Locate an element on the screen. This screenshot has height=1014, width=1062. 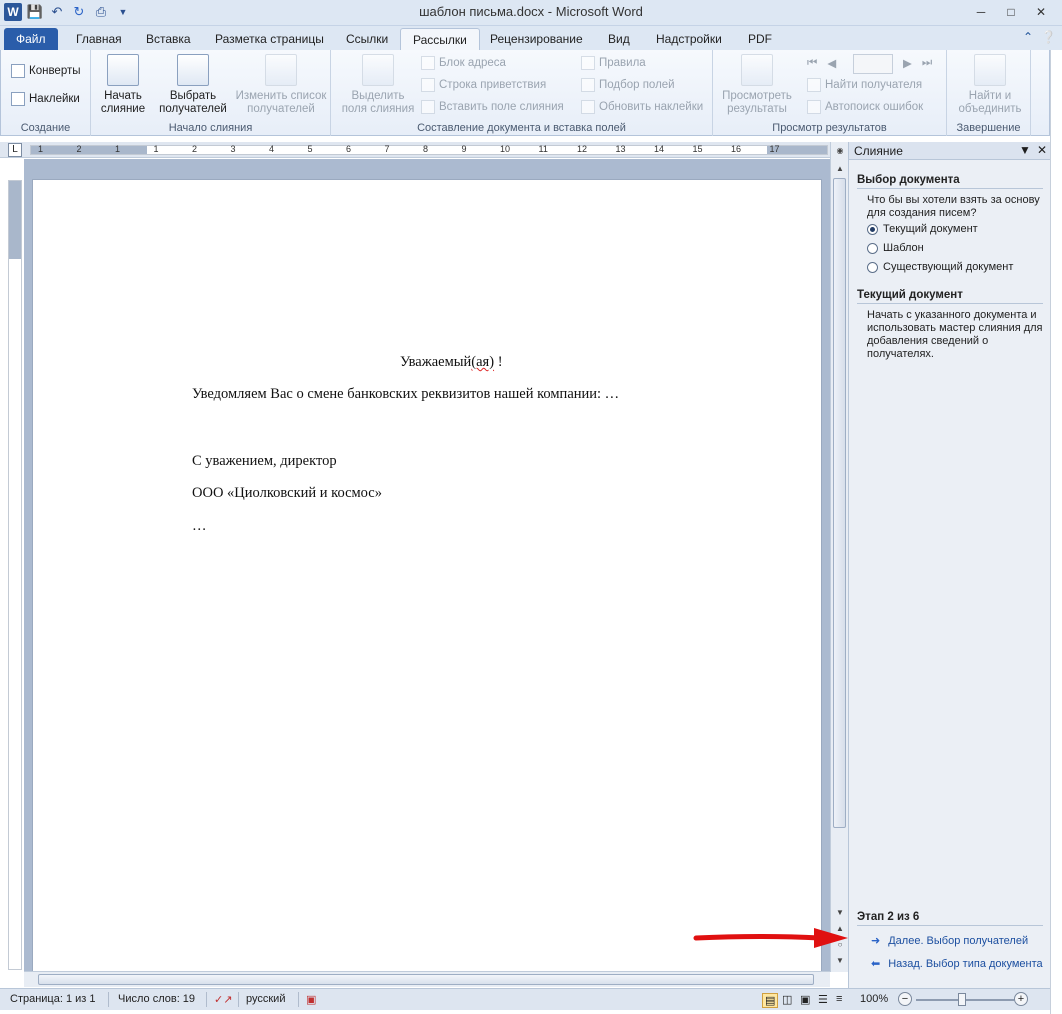
select-recipients-button: Выбрать получателей is located at coordinates (193, 85).